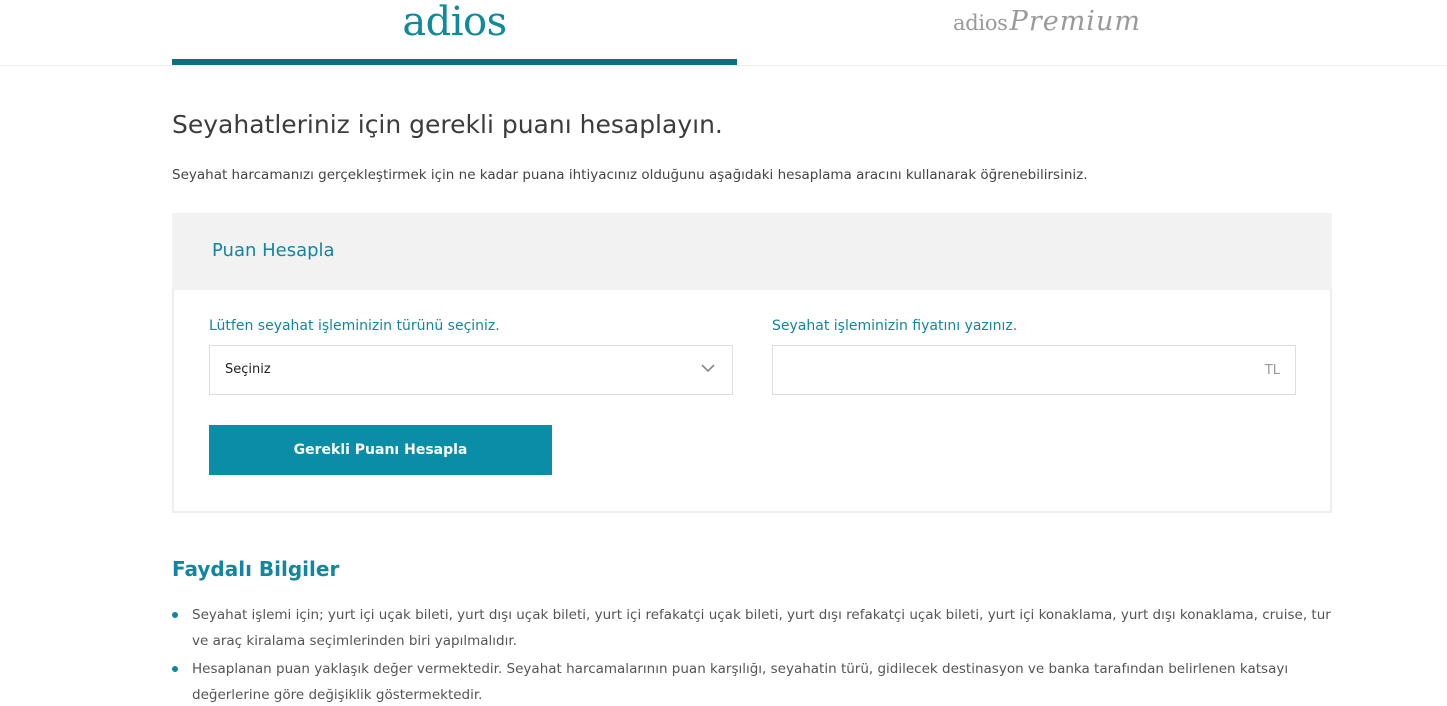 The width and height of the screenshot is (1447, 706). Describe the element at coordinates (248, 369) in the screenshot. I see `travel-type-selected-value: Seçiniz` at that location.